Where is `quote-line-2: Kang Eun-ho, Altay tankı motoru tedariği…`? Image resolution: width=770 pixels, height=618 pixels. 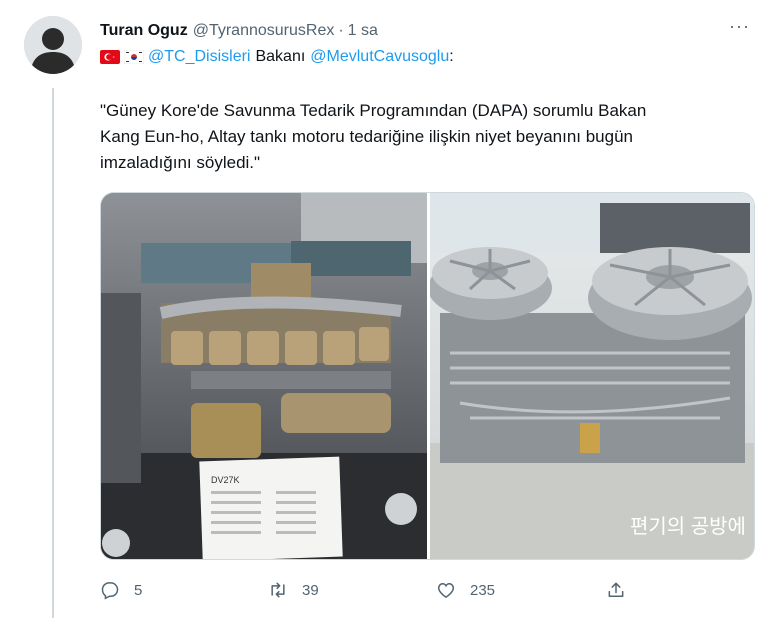
quote-line-2: Kang Eun-ho, Altay tankı motoru tedariği… is located at coordinates (367, 136).